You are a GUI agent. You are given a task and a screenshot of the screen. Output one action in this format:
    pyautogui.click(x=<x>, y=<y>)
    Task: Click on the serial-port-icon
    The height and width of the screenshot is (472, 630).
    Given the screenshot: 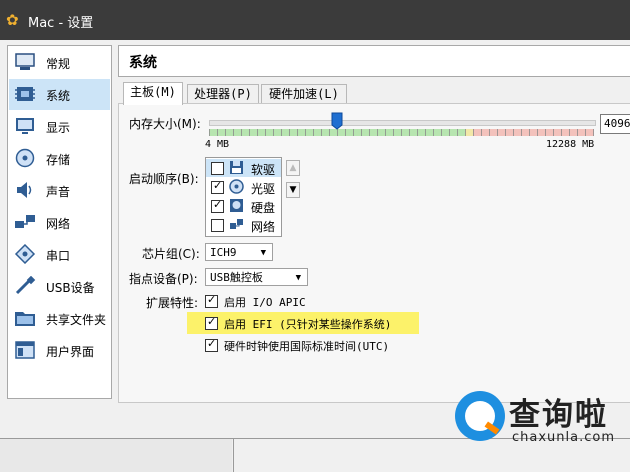 What is the action you would take?
    pyautogui.click(x=25, y=254)
    